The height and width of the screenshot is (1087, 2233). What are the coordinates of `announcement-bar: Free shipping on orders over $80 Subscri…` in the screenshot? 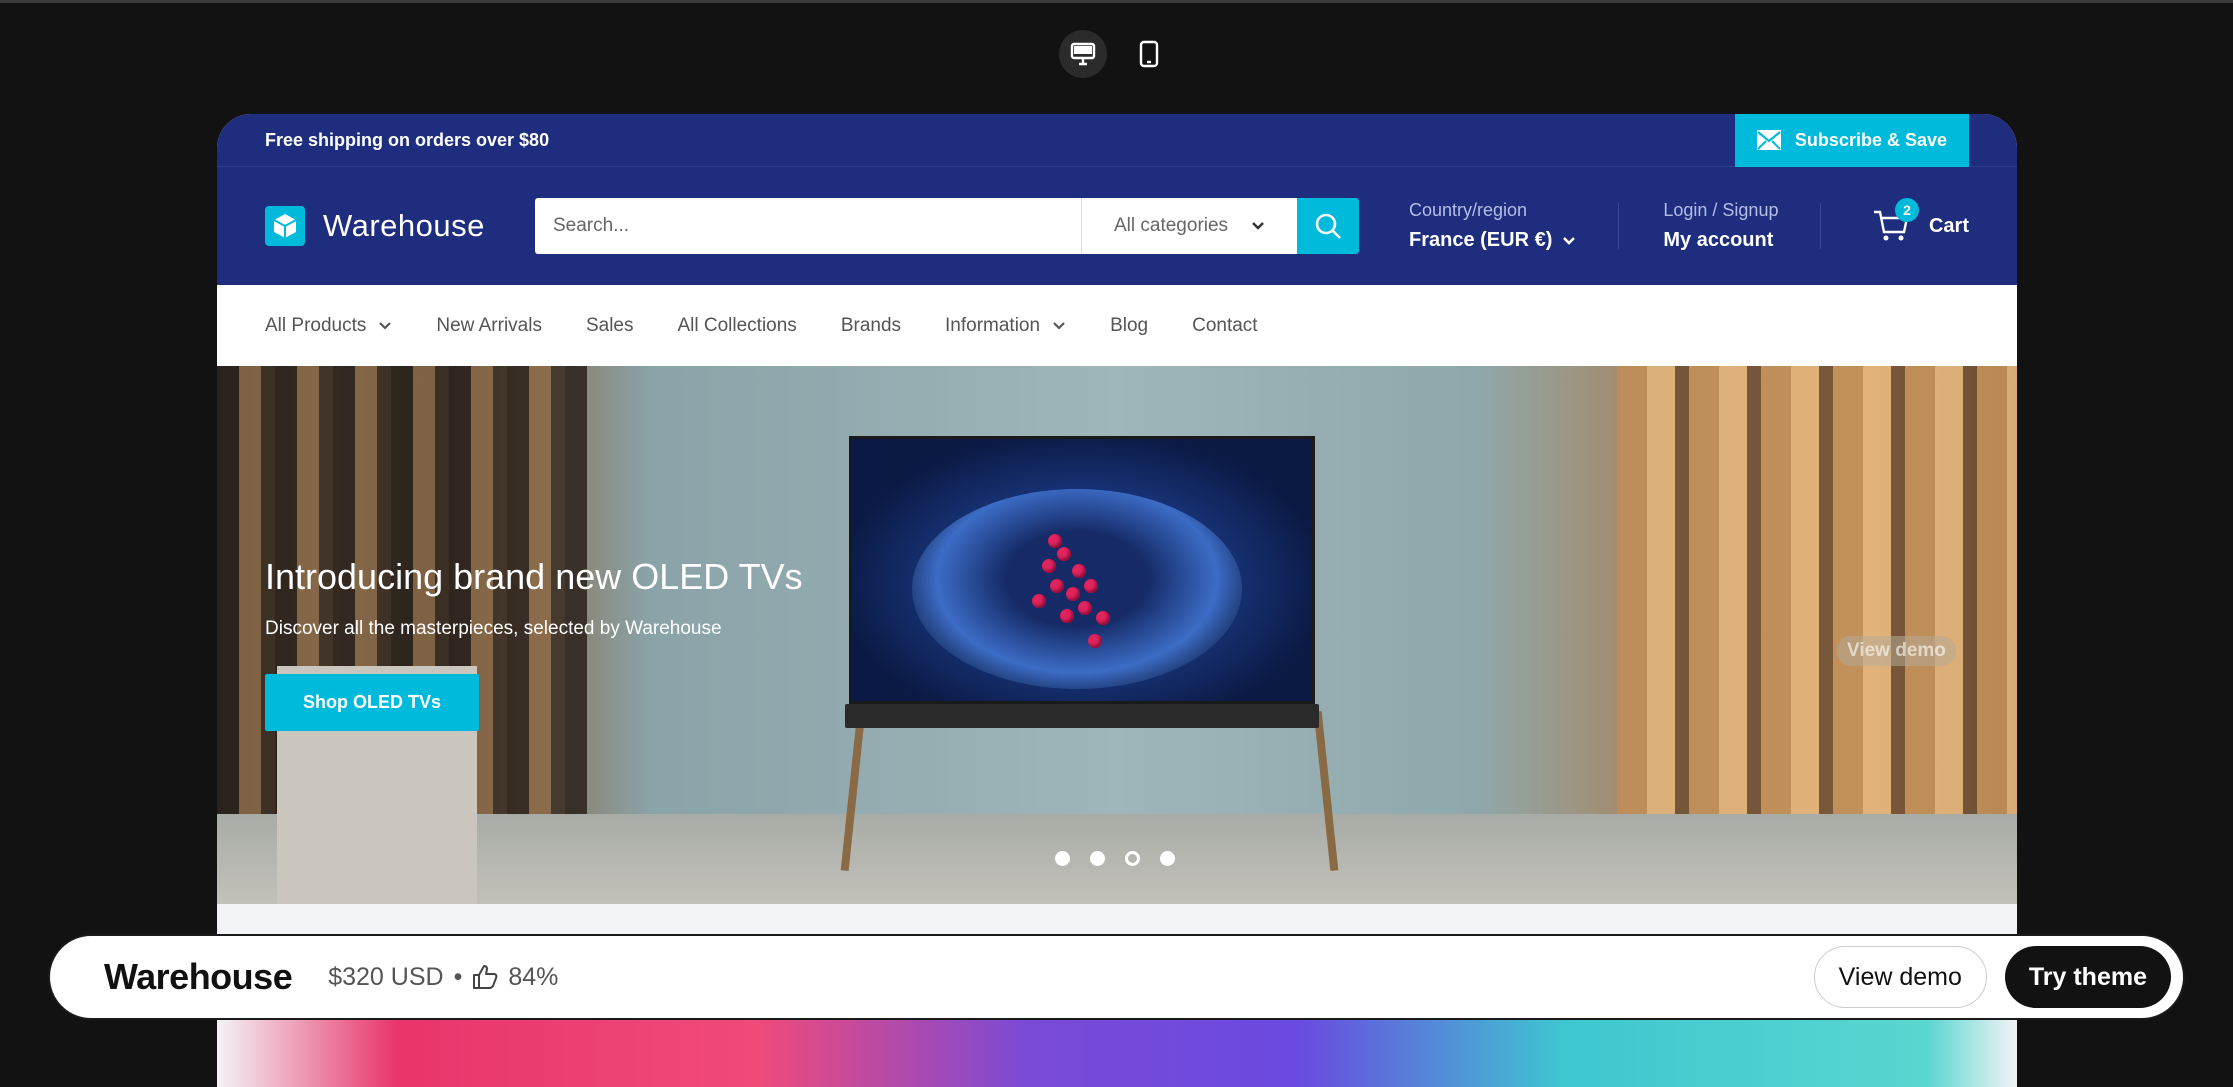 It's located at (1117, 140).